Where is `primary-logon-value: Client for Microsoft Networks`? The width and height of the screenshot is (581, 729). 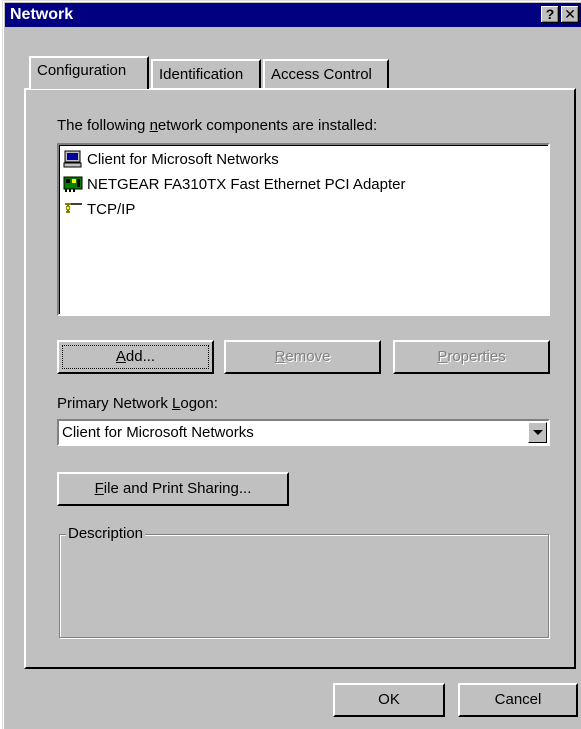 primary-logon-value: Client for Microsoft Networks is located at coordinates (158, 432).